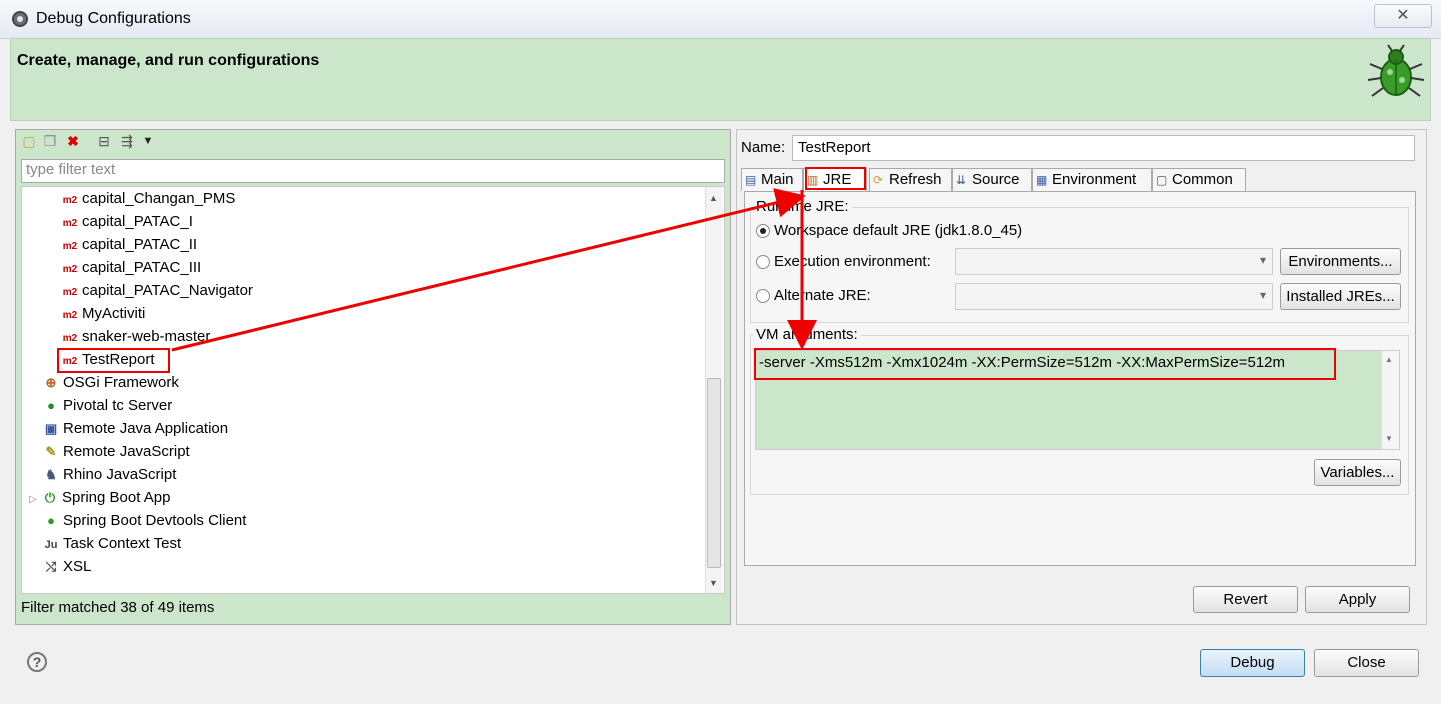 The width and height of the screenshot is (1441, 704). I want to click on arrow-to-jre-tab, so click(488, 270).